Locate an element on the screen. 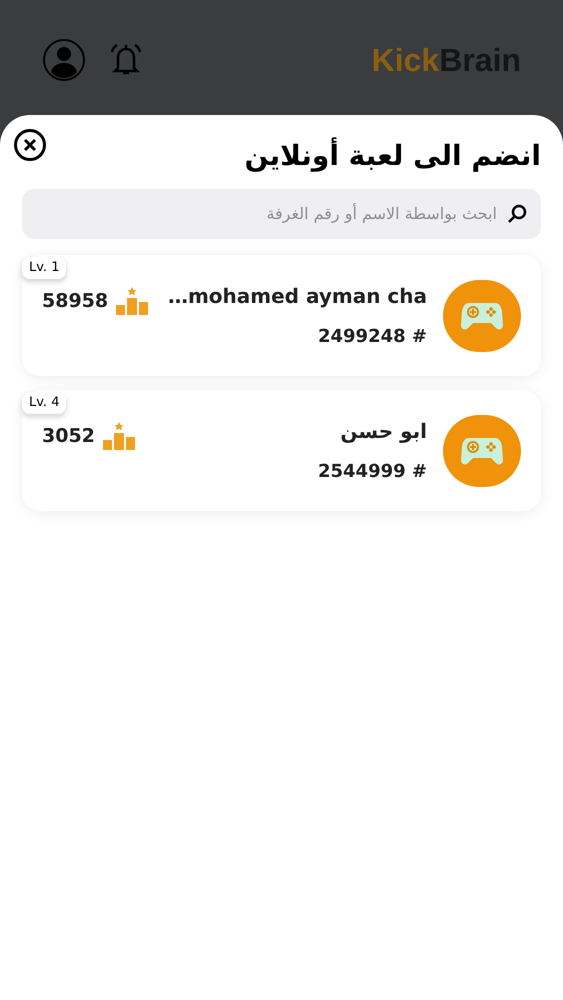 This screenshot has width=563, height=1000. close-icon is located at coordinates (30, 145).